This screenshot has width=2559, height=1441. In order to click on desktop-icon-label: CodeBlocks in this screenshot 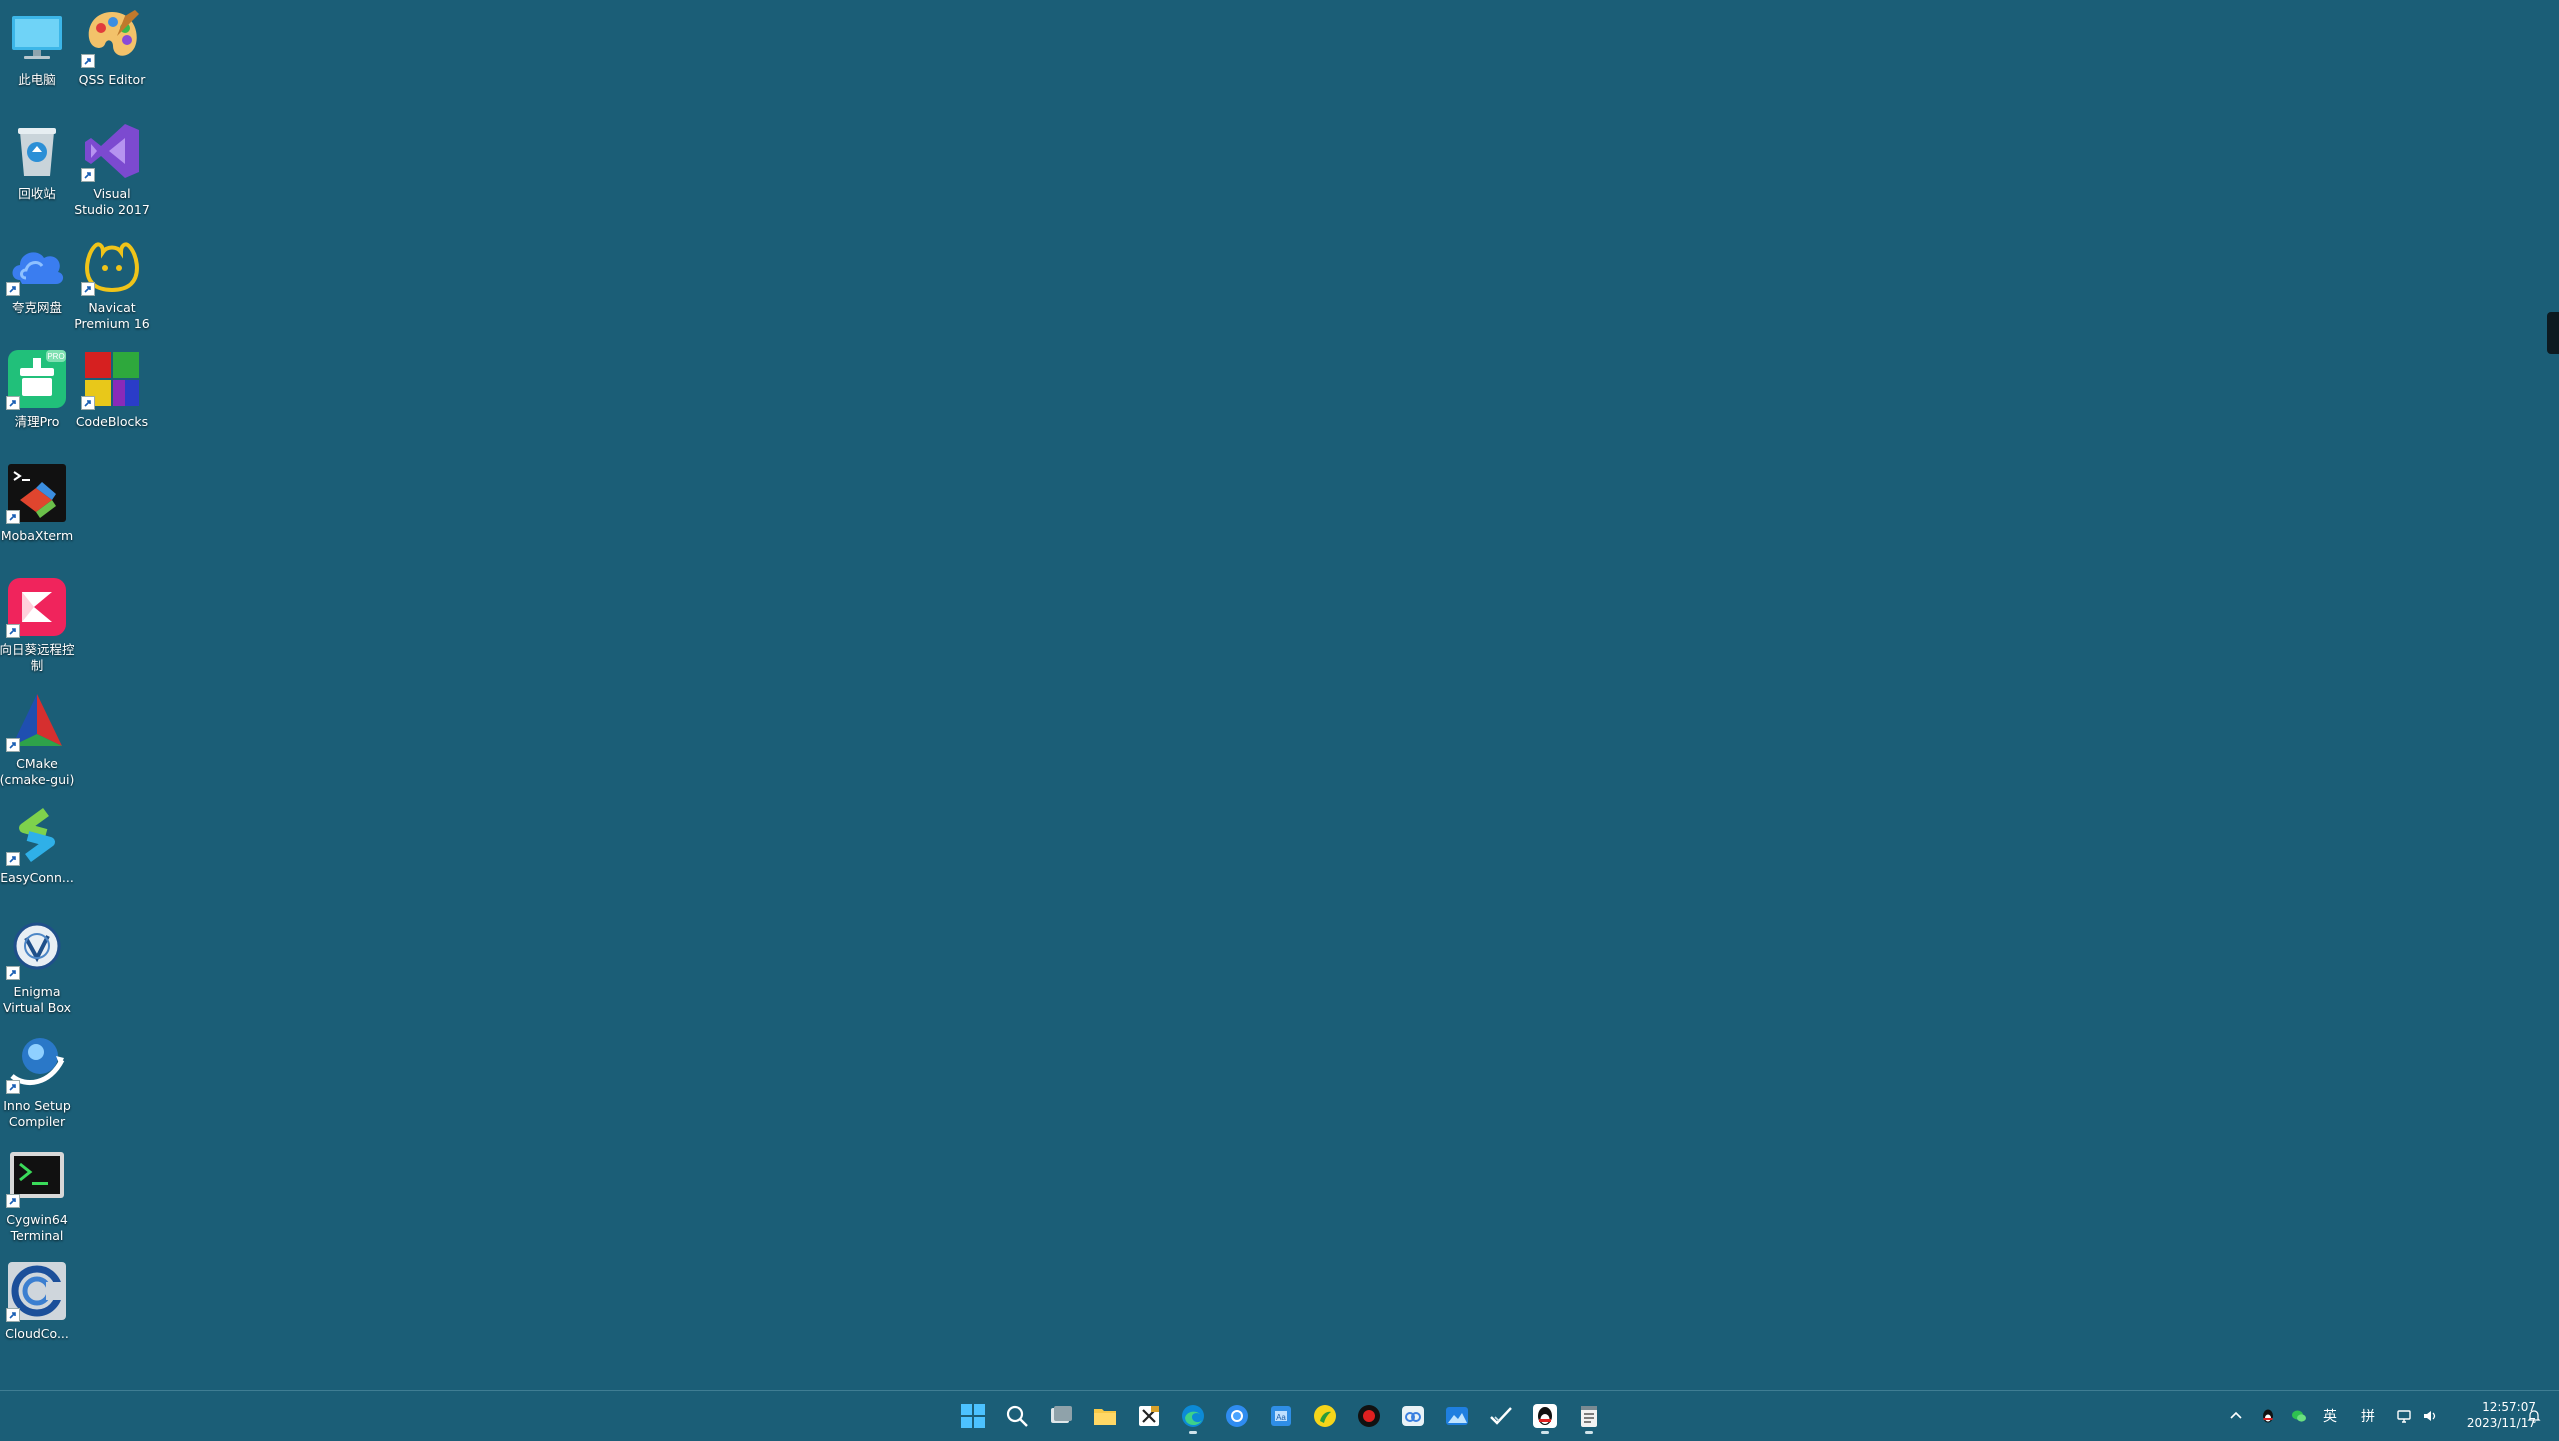, I will do `click(112, 421)`.